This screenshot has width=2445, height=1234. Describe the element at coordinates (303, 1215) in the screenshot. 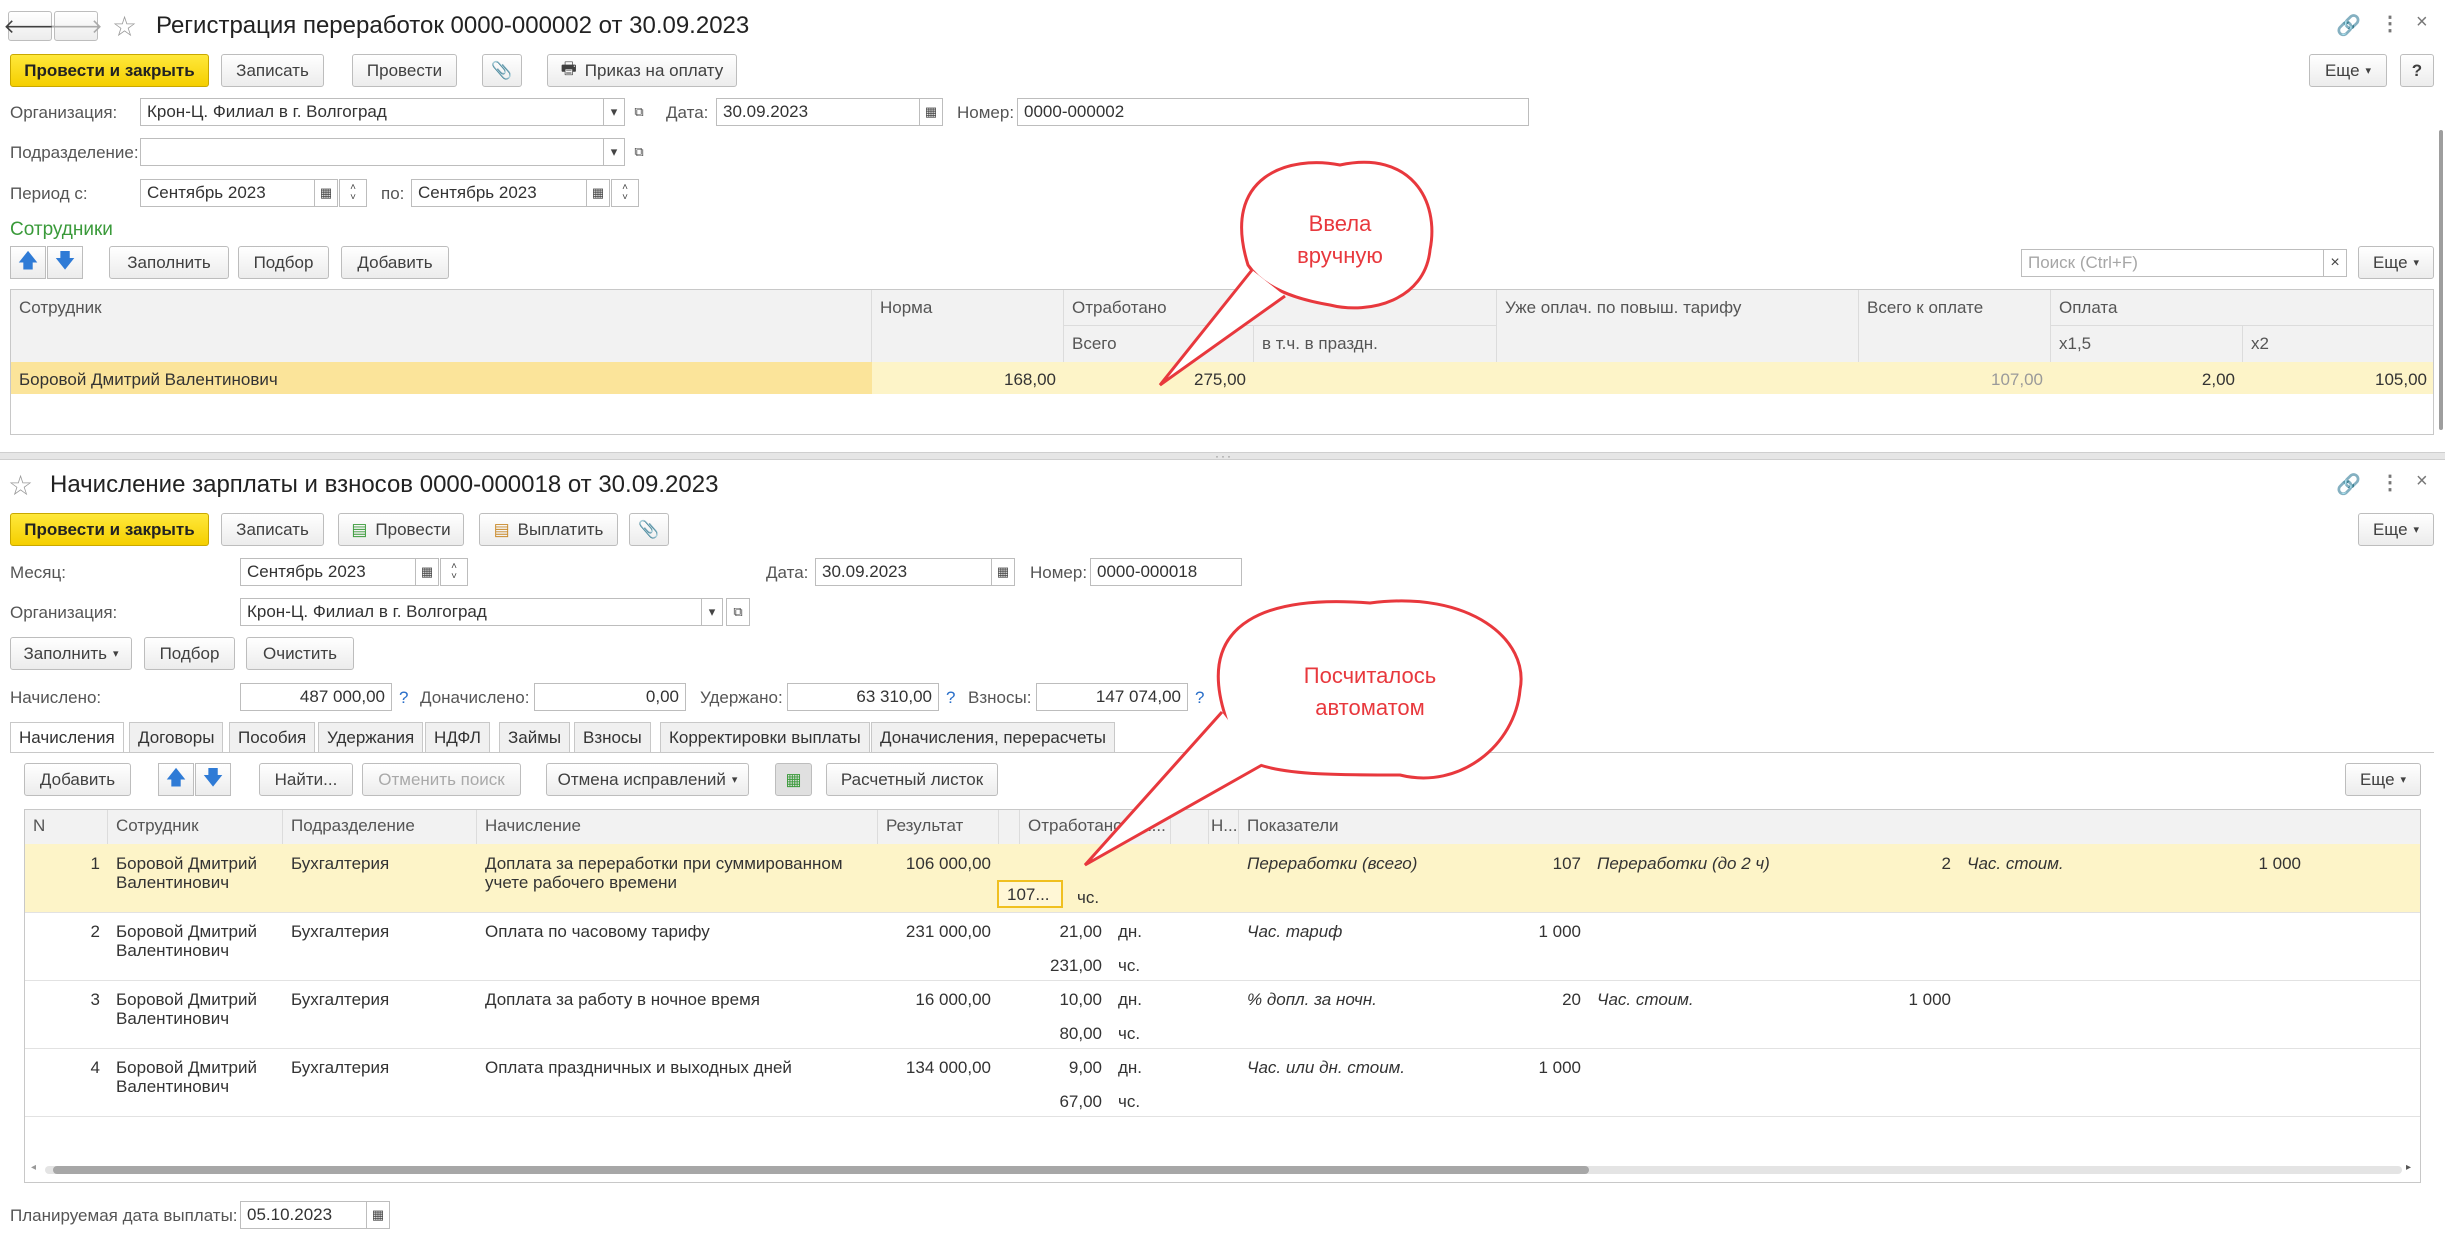

I see `planned-date-field: 05.10.2023` at that location.